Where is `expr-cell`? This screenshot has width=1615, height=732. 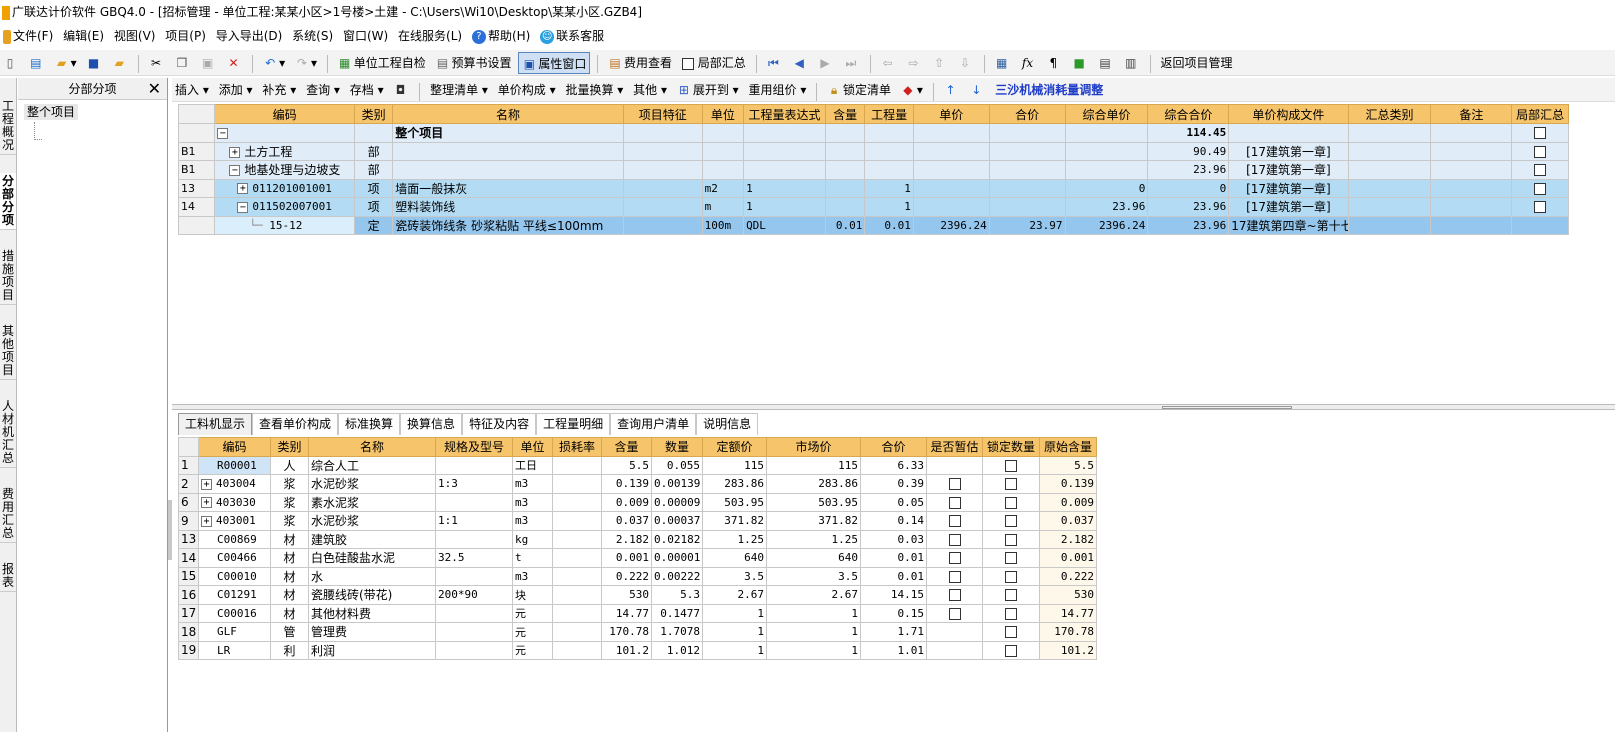
expr-cell is located at coordinates (784, 133).